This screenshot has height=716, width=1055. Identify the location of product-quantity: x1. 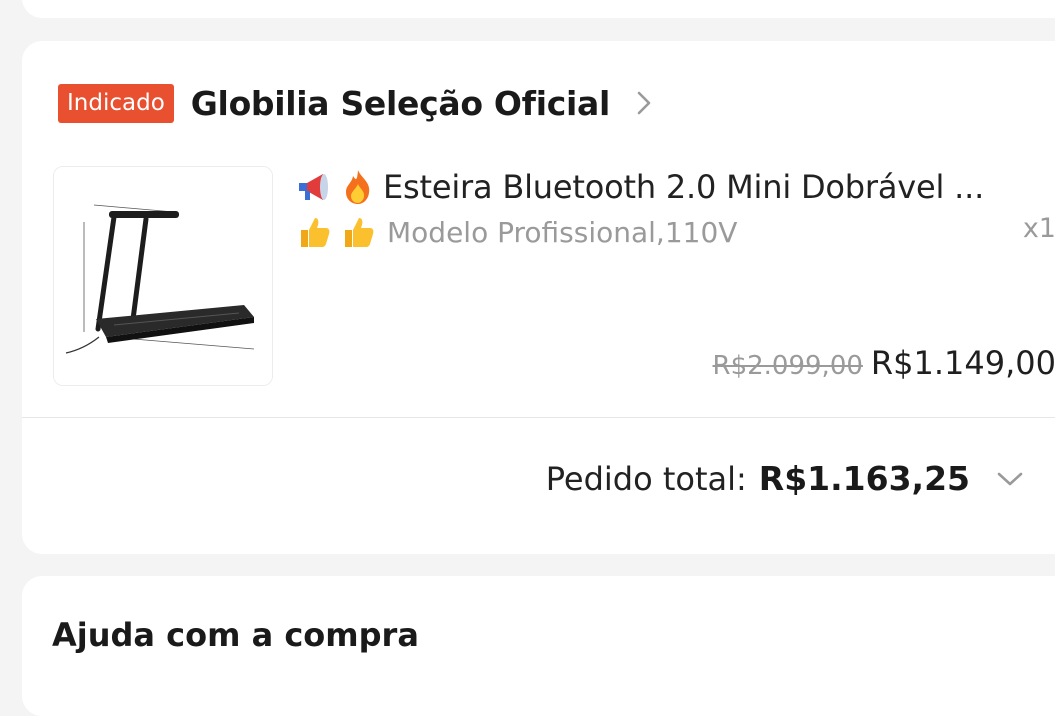
(1038, 228).